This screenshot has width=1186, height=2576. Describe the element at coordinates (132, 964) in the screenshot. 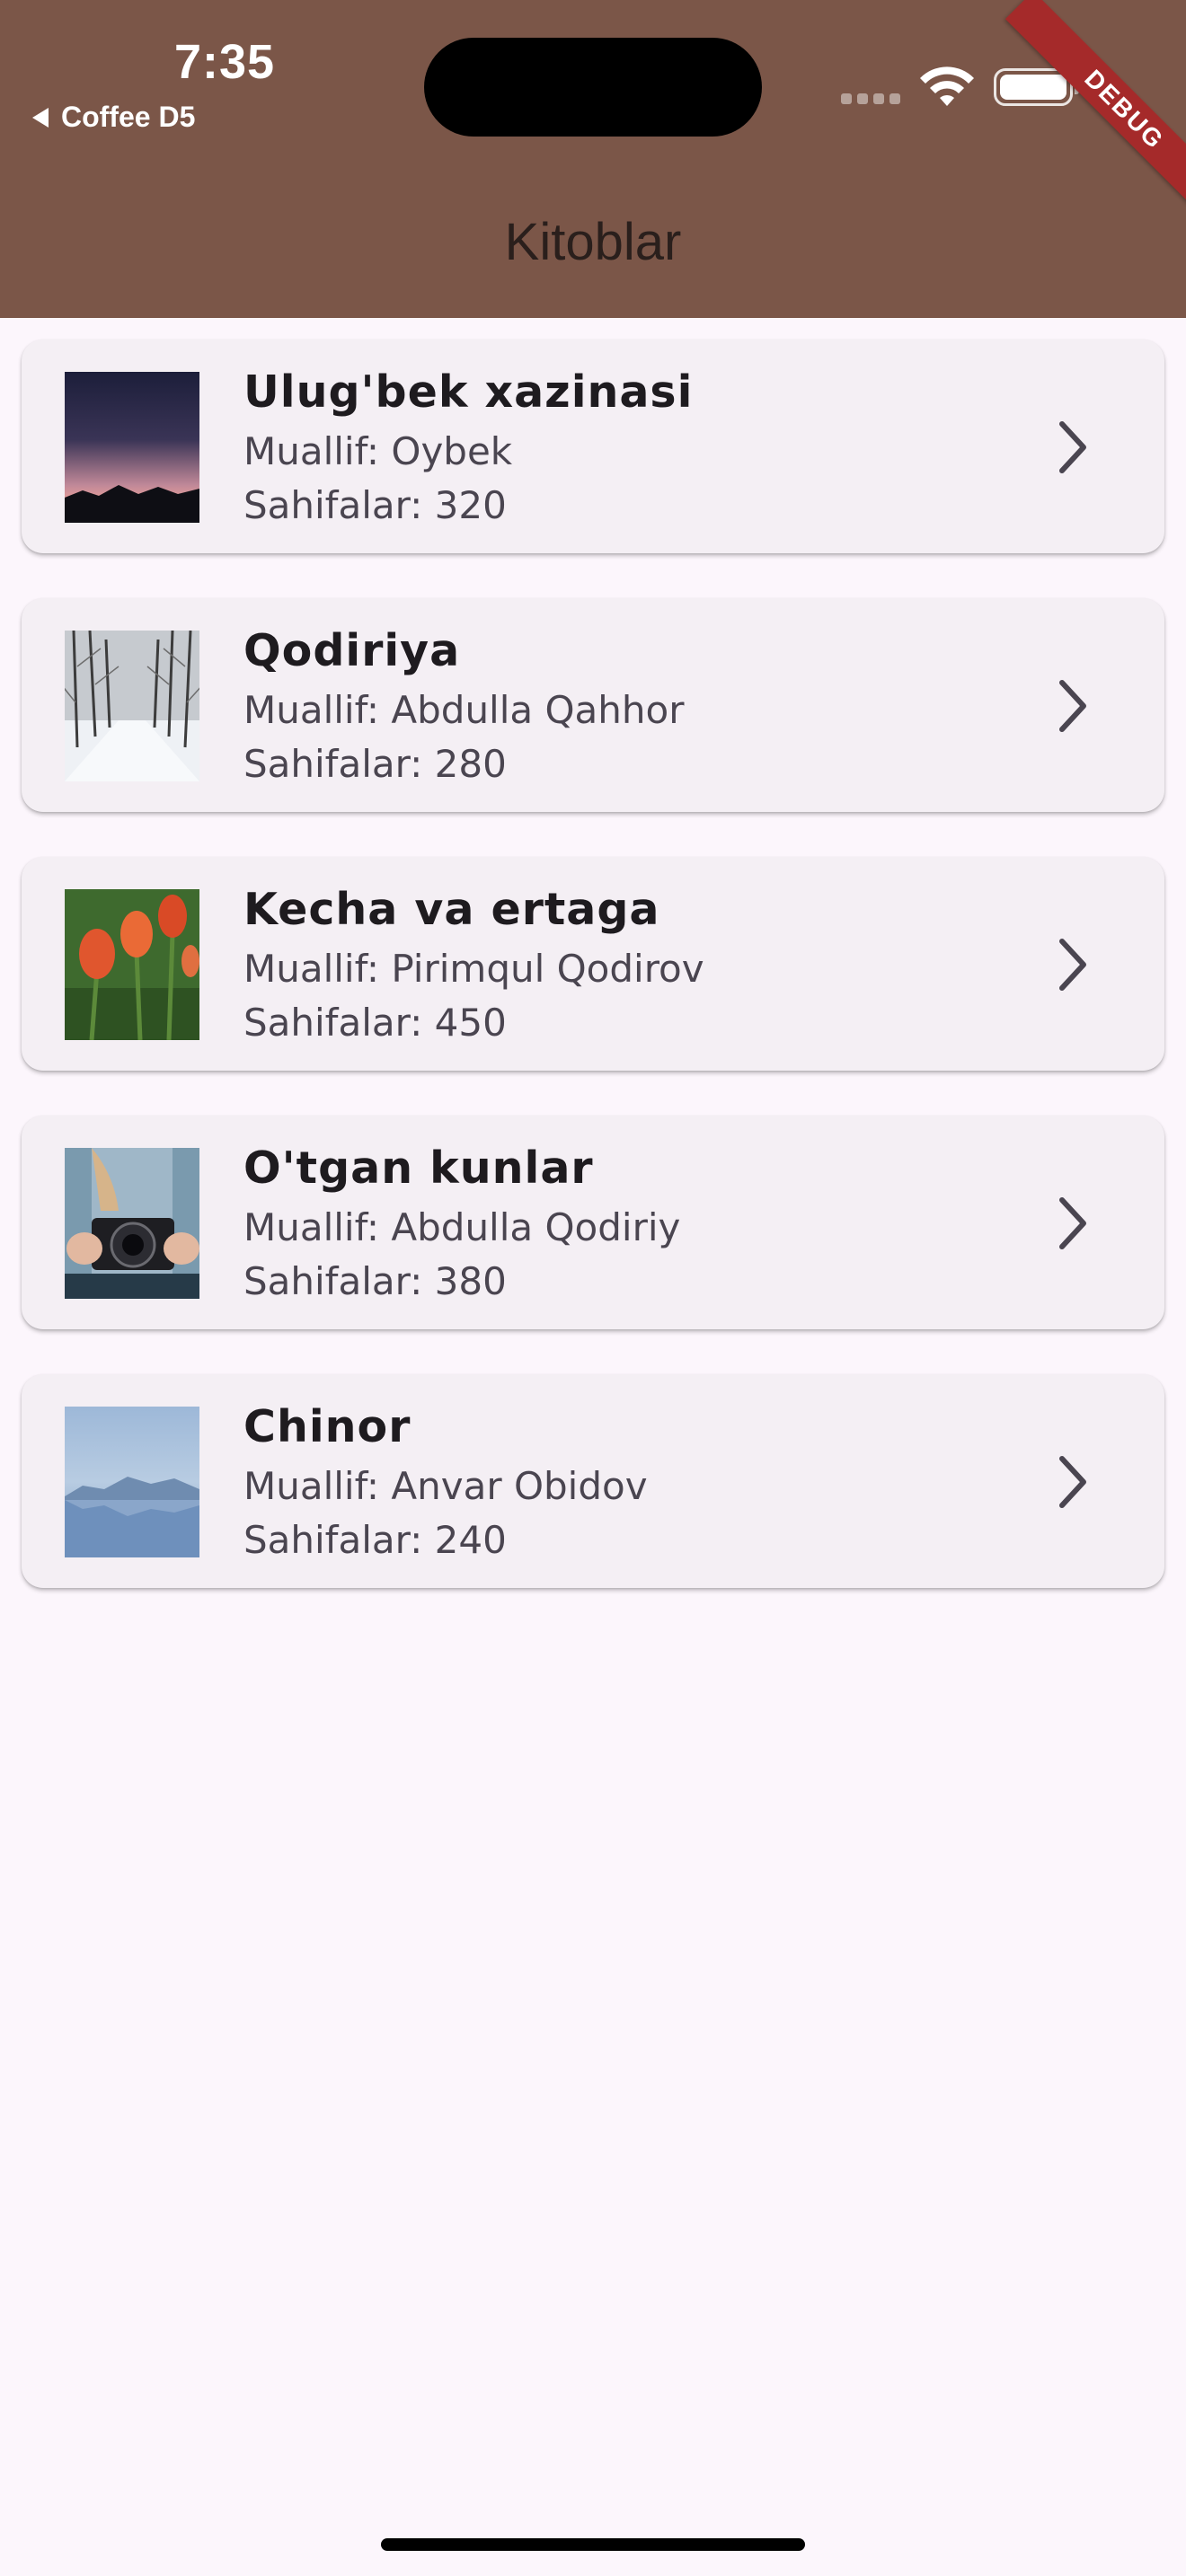

I see `tulips-image` at that location.